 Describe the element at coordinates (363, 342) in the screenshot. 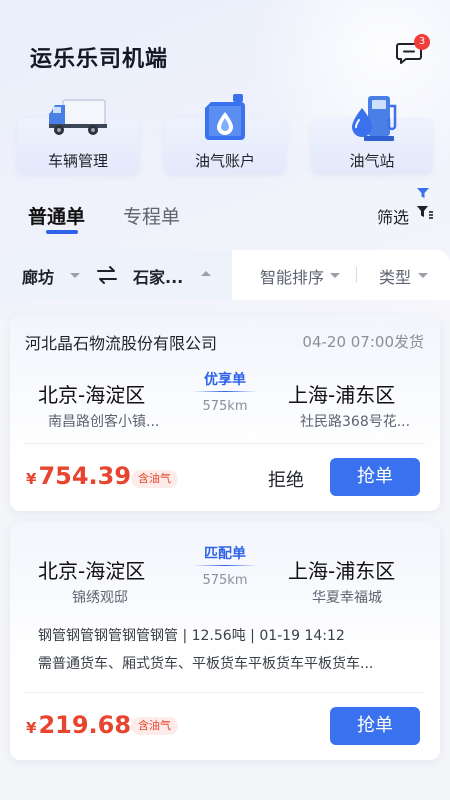

I see `ship-time: 04-20 07:00发货` at that location.